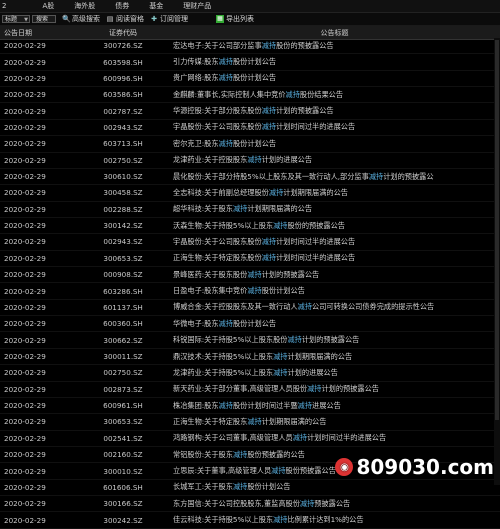 The image size is (500, 529). What do you see at coordinates (123, 340) in the screenshot?
I see `cell-code: 300662.SZ` at bounding box center [123, 340].